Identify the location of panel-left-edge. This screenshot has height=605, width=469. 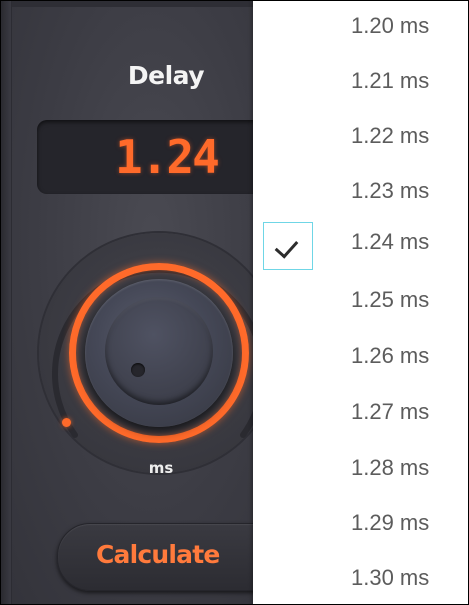
(6, 302).